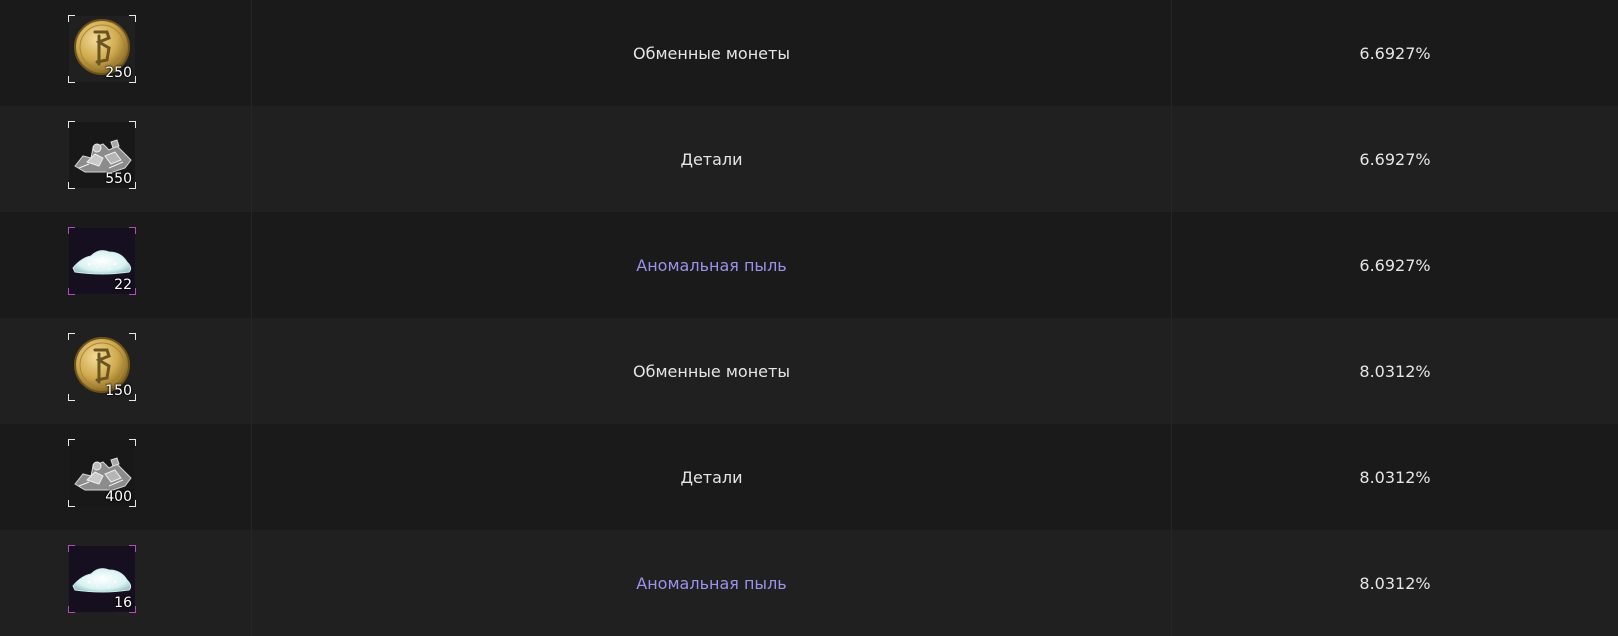 This screenshot has height=636, width=1618. I want to click on item-quantity: 150, so click(118, 391).